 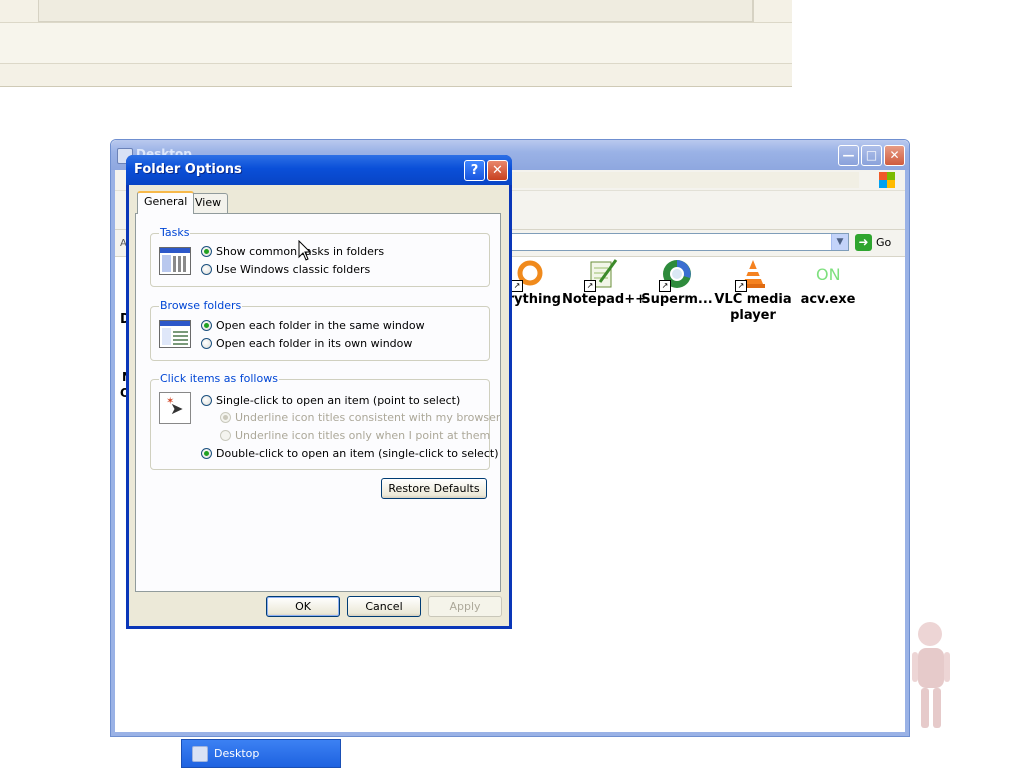 What do you see at coordinates (293, 269) in the screenshot?
I see `radio-label: Use Windows classic folders` at bounding box center [293, 269].